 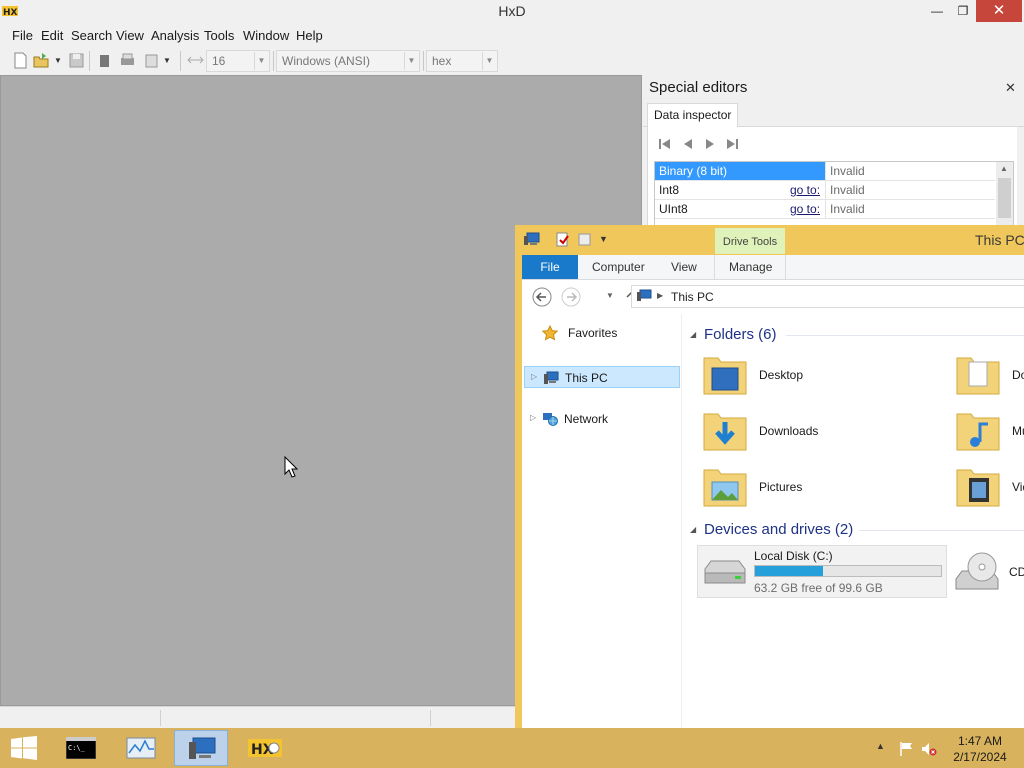 What do you see at coordinates (462, 61) in the screenshot?
I see `offset-base-select: hex ▼` at bounding box center [462, 61].